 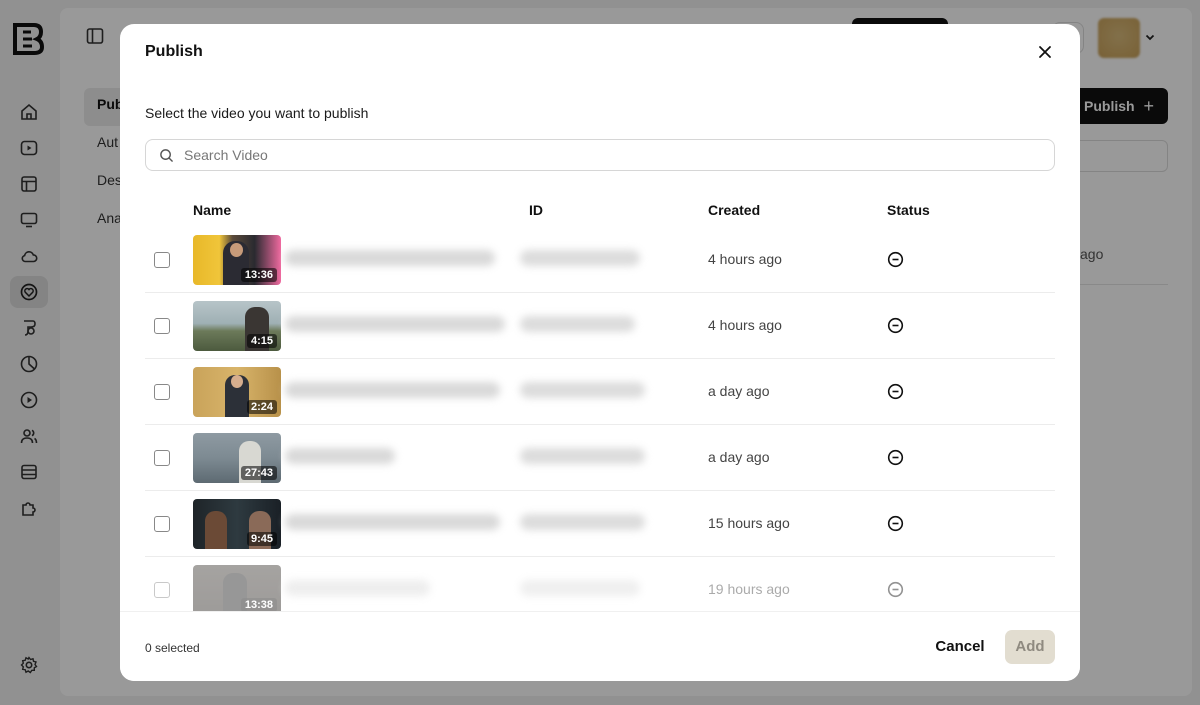 What do you see at coordinates (734, 210) in the screenshot?
I see `column-header-created: Created` at bounding box center [734, 210].